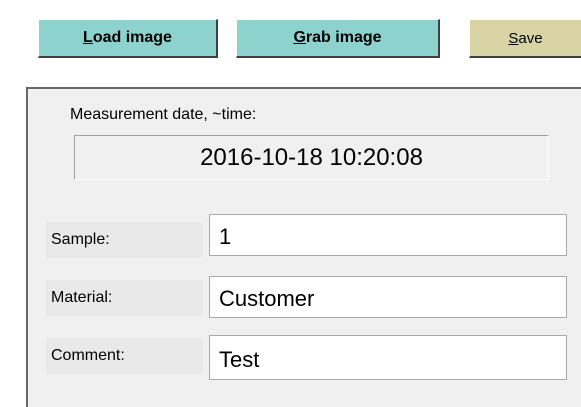  Describe the element at coordinates (299, 37) in the screenshot. I see `grab-image-mnemonic: G` at that location.